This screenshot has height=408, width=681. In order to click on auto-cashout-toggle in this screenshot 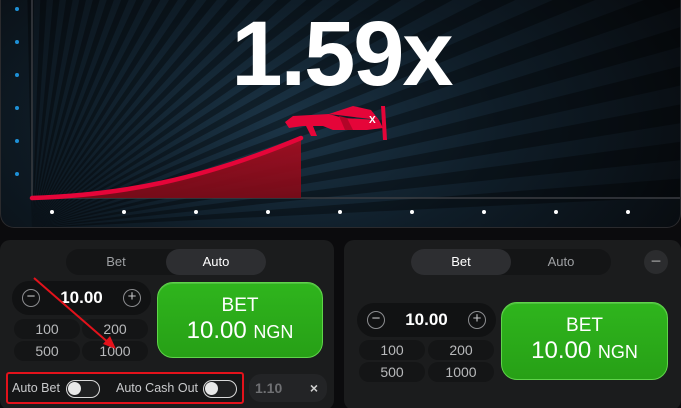, I will do `click(220, 389)`.